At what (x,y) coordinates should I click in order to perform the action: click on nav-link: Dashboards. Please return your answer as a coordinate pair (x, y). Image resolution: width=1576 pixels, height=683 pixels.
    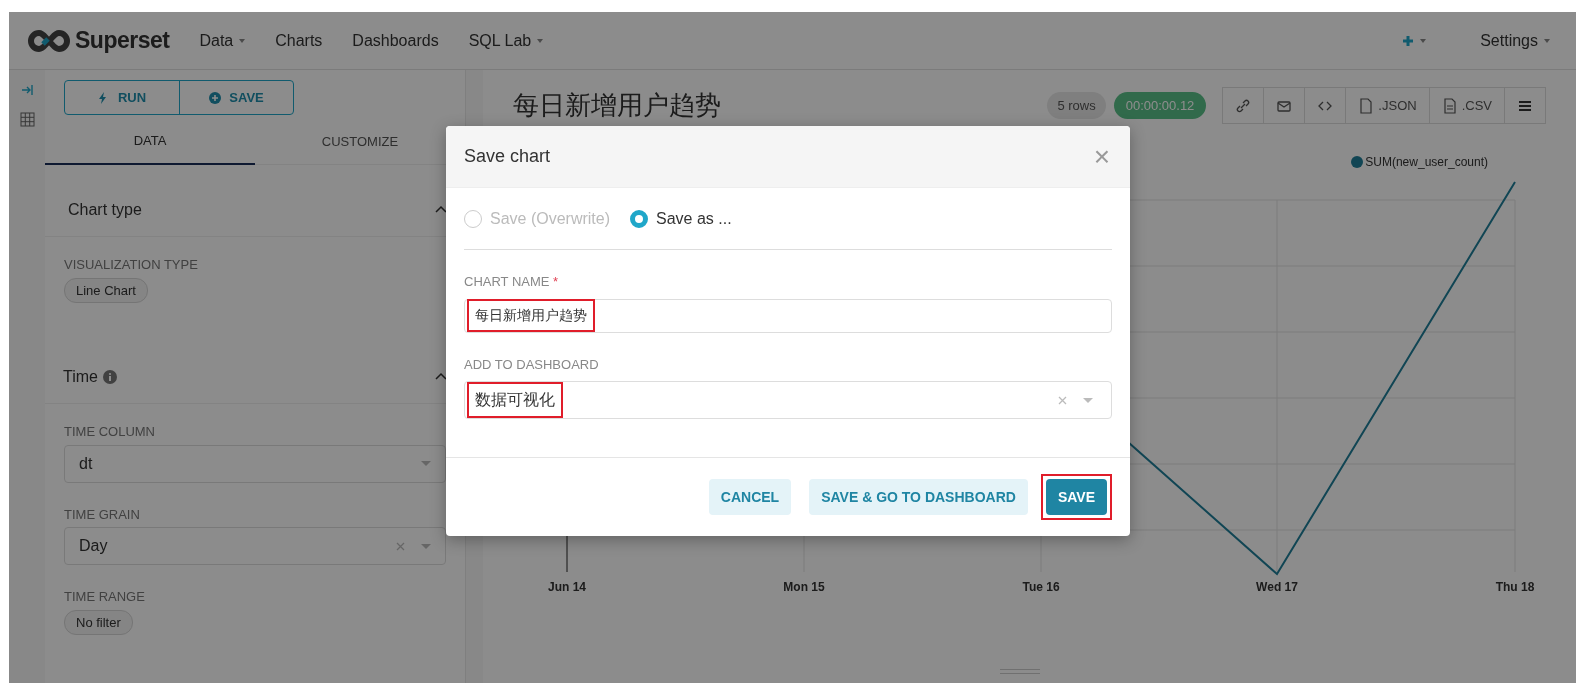
    Looking at the image, I should click on (395, 40).